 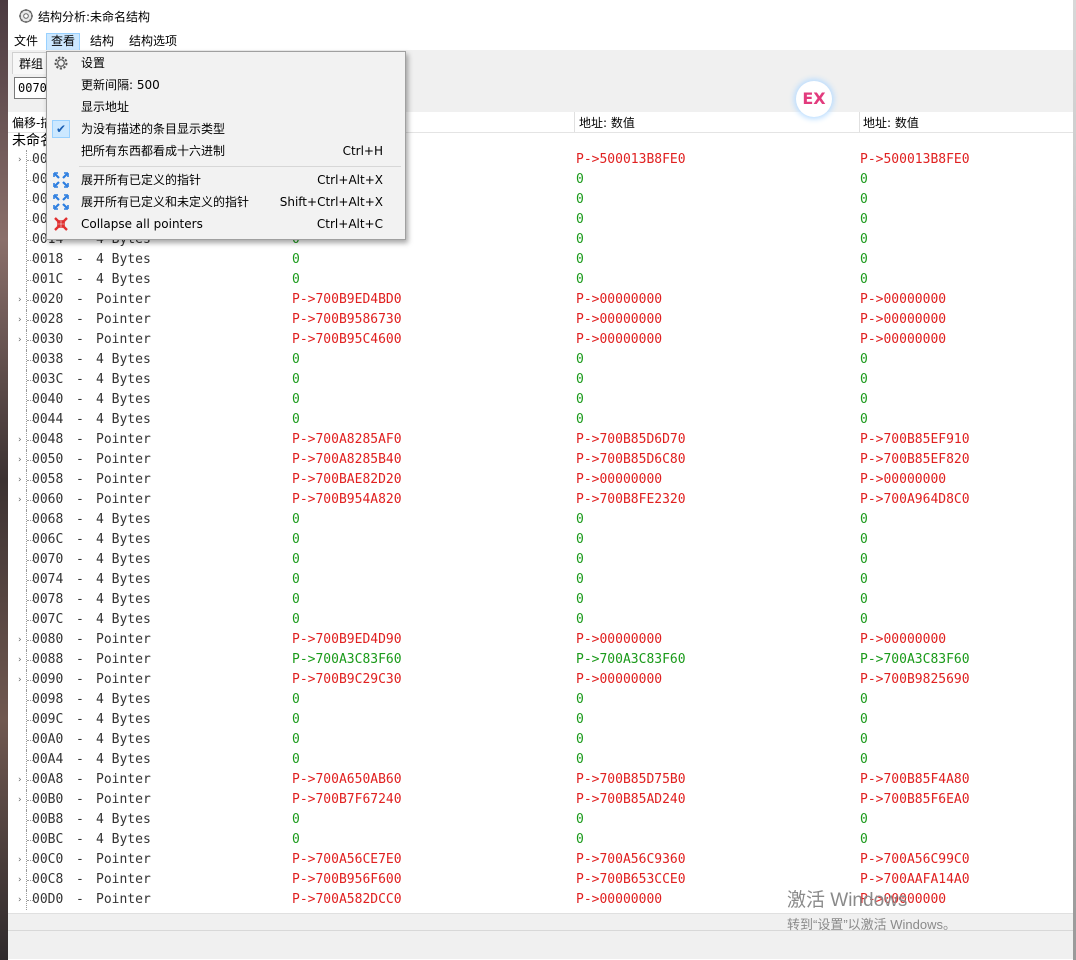 I want to click on value-cell: P->700B9ED4BD0, so click(x=347, y=300).